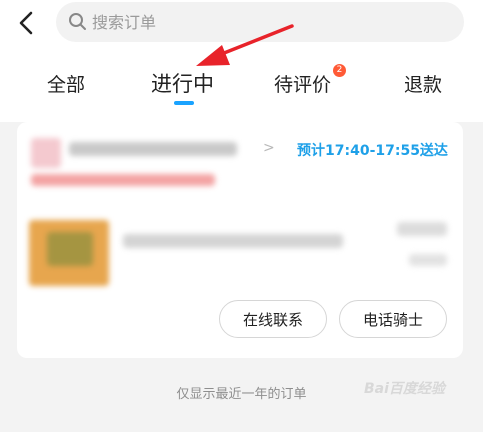 Image resolution: width=483 pixels, height=432 pixels. What do you see at coordinates (46, 153) in the screenshot?
I see `store-logo` at bounding box center [46, 153].